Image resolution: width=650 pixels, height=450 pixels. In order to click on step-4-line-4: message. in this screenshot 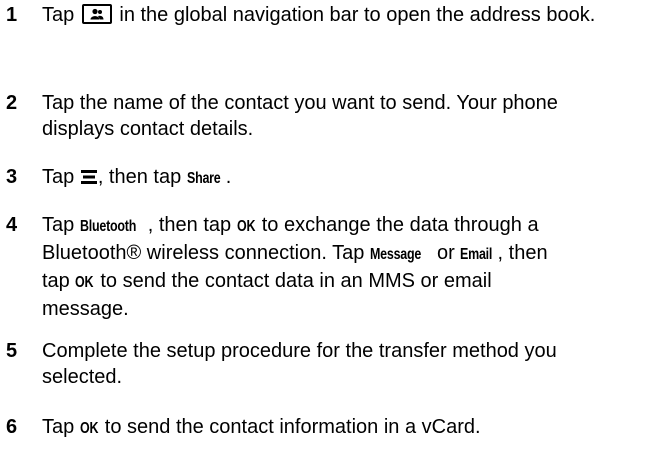, I will do `click(85, 309)`.